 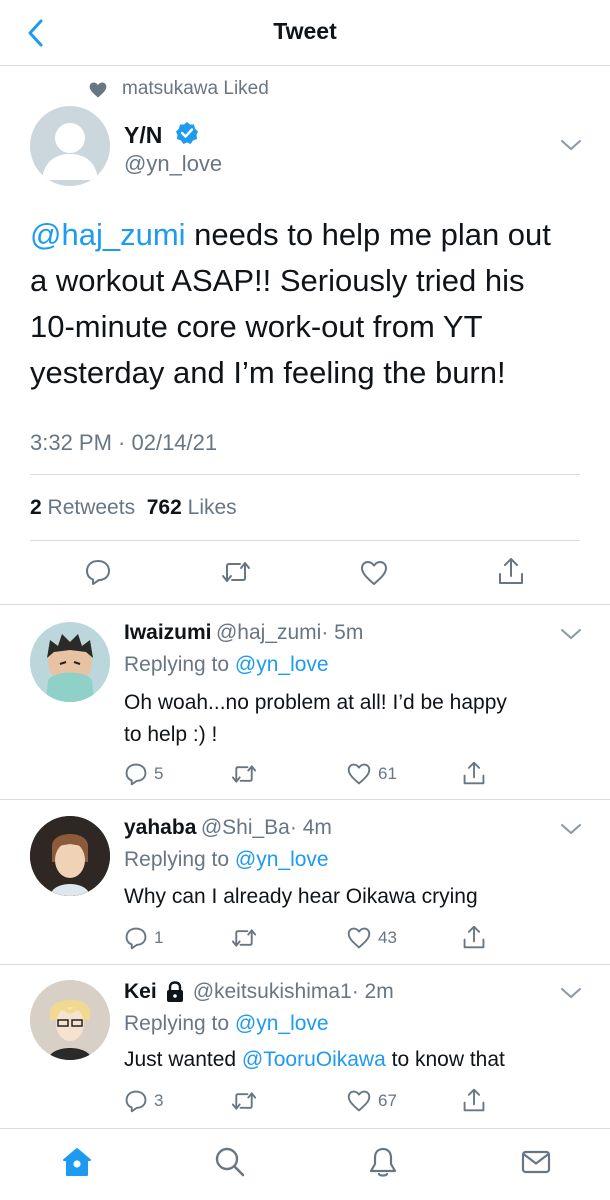 I want to click on reply-author-handle: @haj_zumi, so click(x=268, y=632).